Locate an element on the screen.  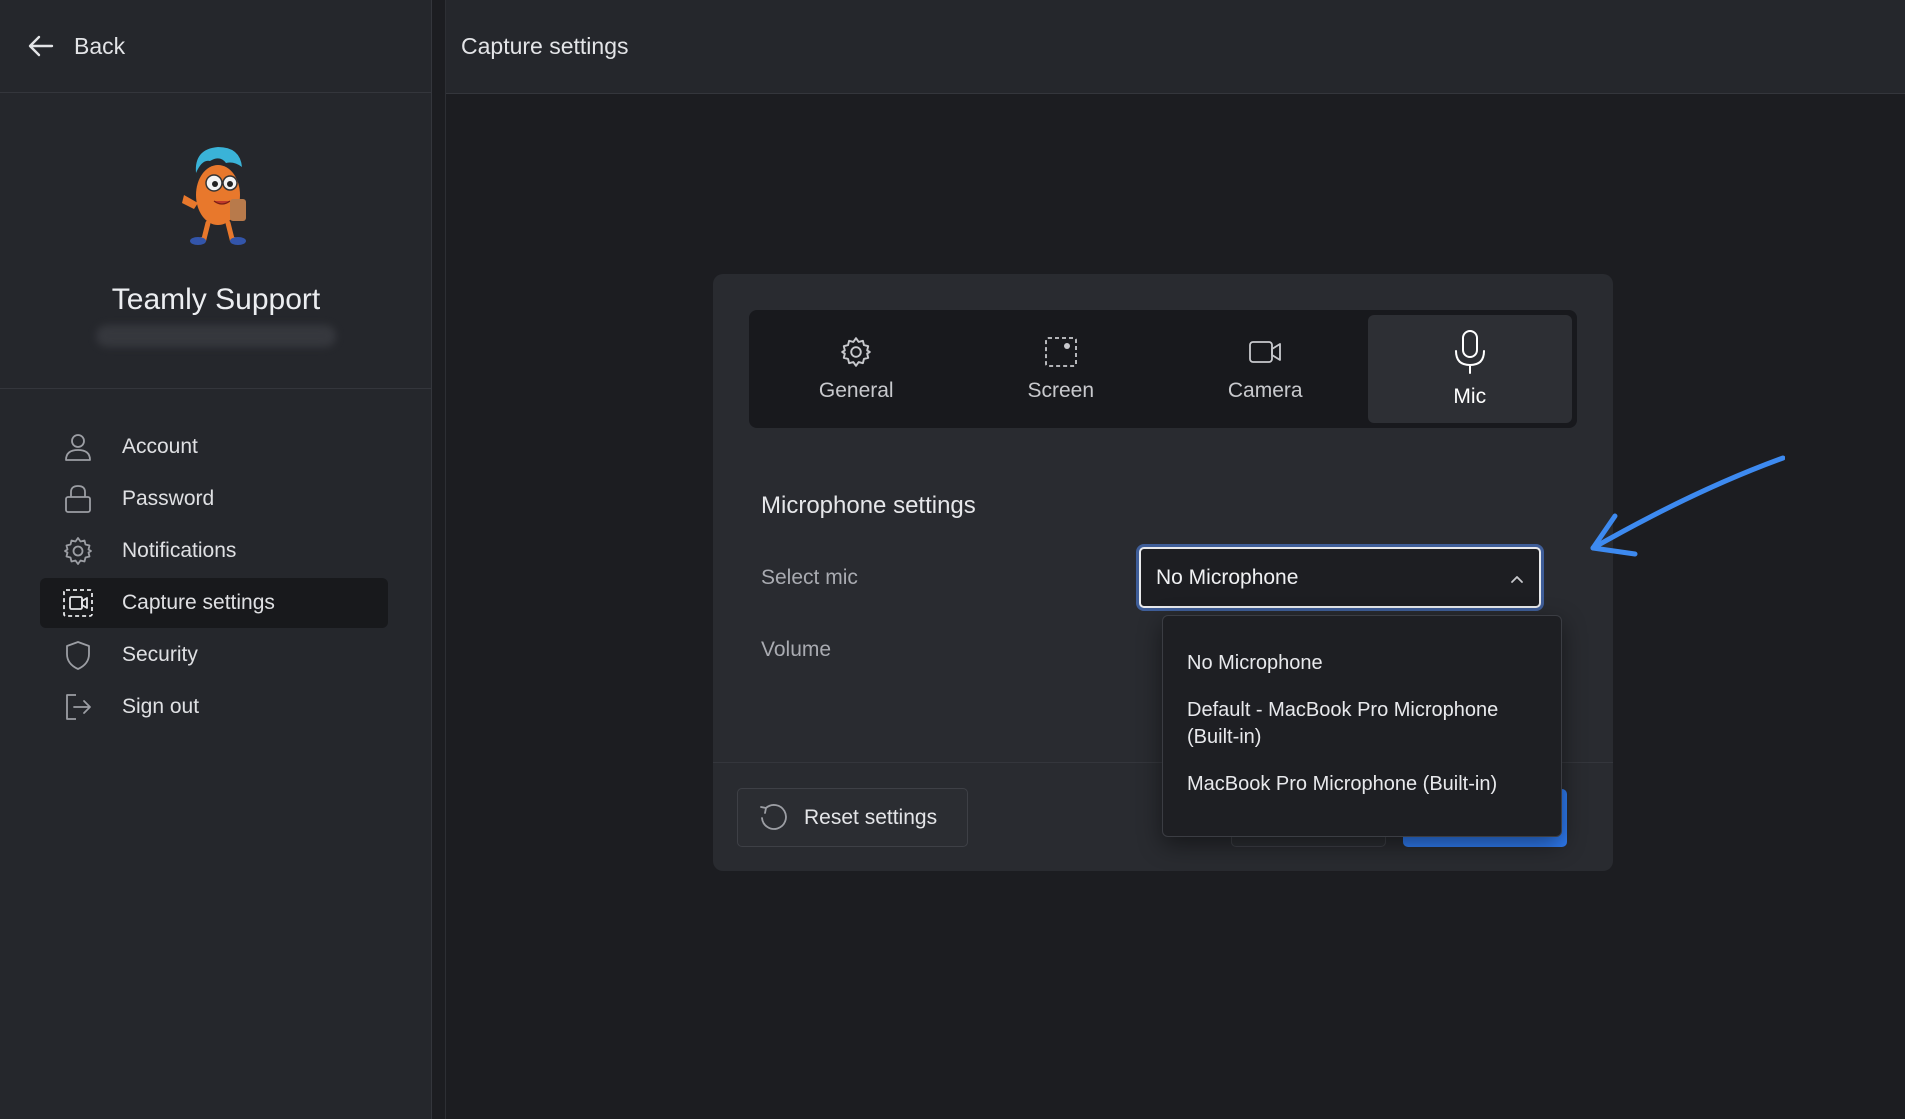
tab-label: Screen is located at coordinates (1061, 390).